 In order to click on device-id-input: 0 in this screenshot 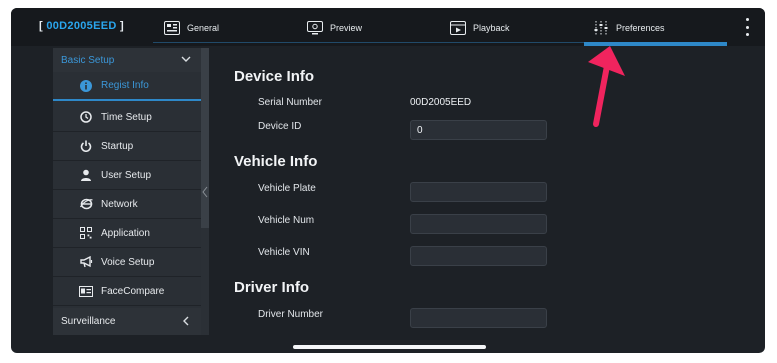, I will do `click(478, 130)`.